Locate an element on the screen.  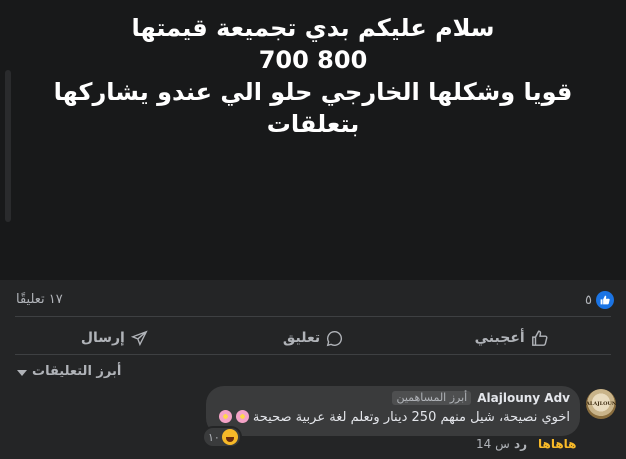
comment-reactions: ١٠ is located at coordinates (222, 437).